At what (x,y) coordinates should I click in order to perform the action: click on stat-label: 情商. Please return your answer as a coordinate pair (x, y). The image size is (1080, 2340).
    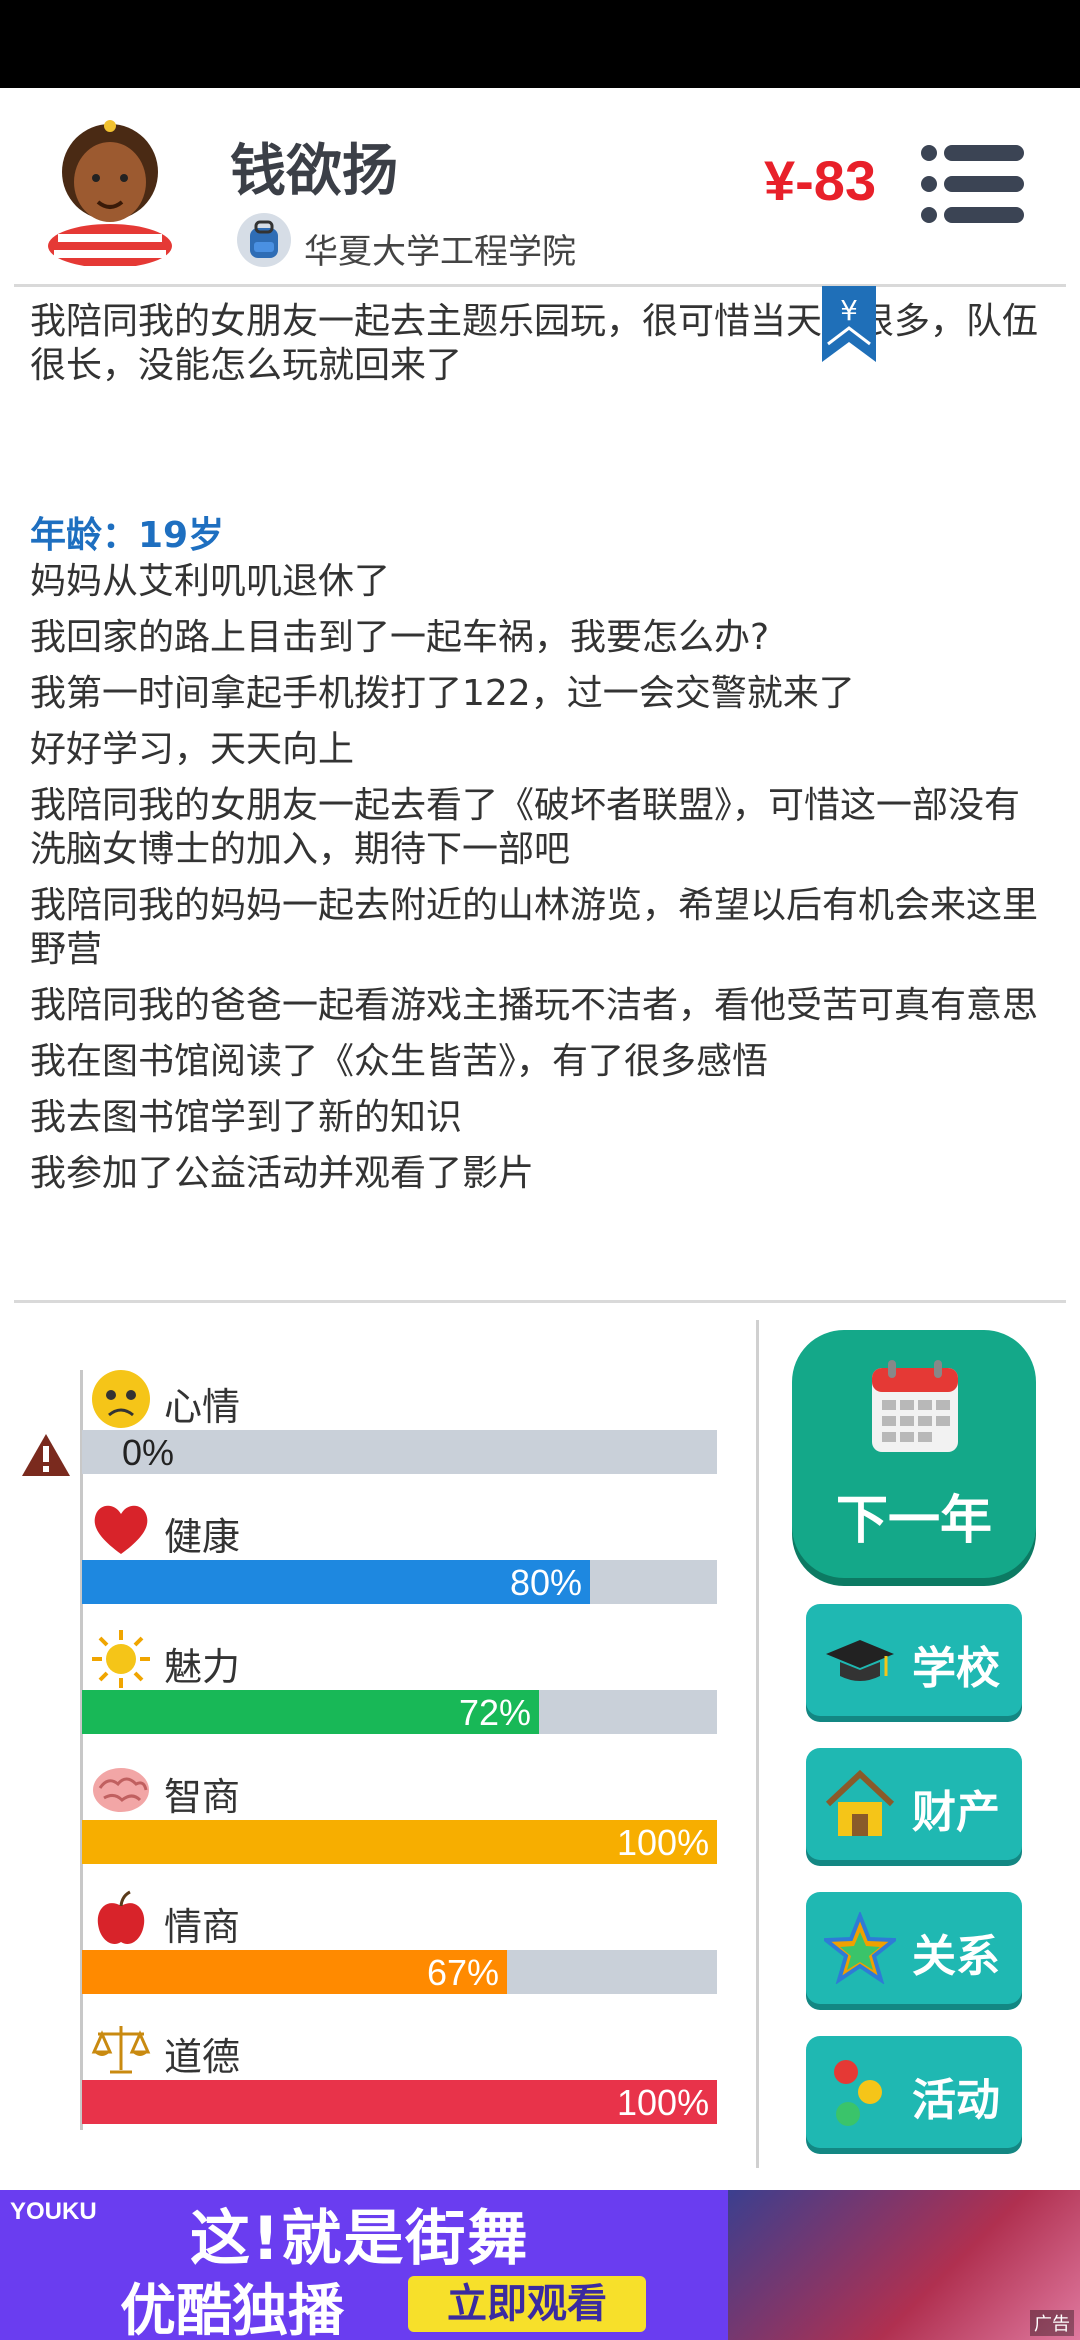
    Looking at the image, I should click on (202, 1927).